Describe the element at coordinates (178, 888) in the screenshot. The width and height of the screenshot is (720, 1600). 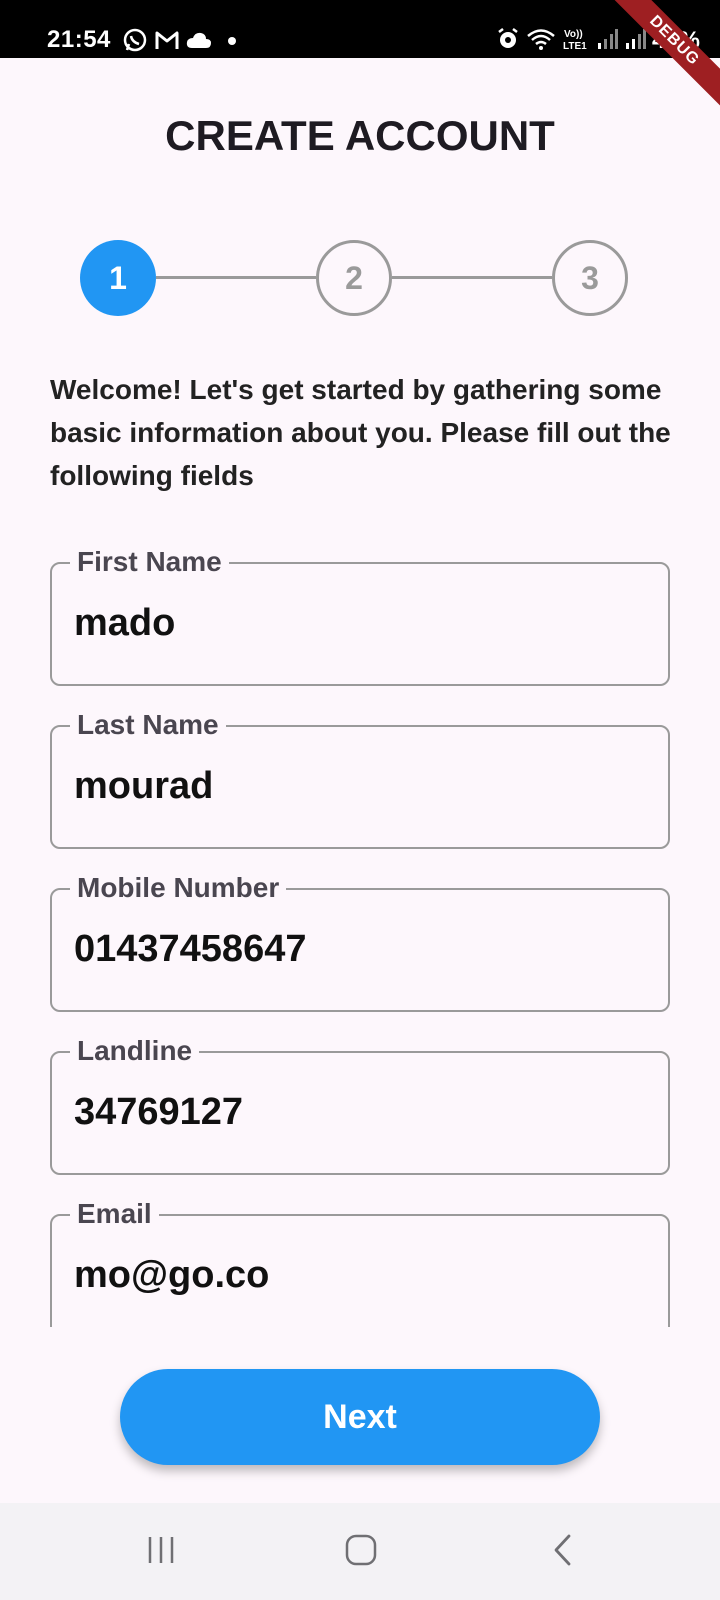
I see `mobile-number-label: Mobile Number` at that location.